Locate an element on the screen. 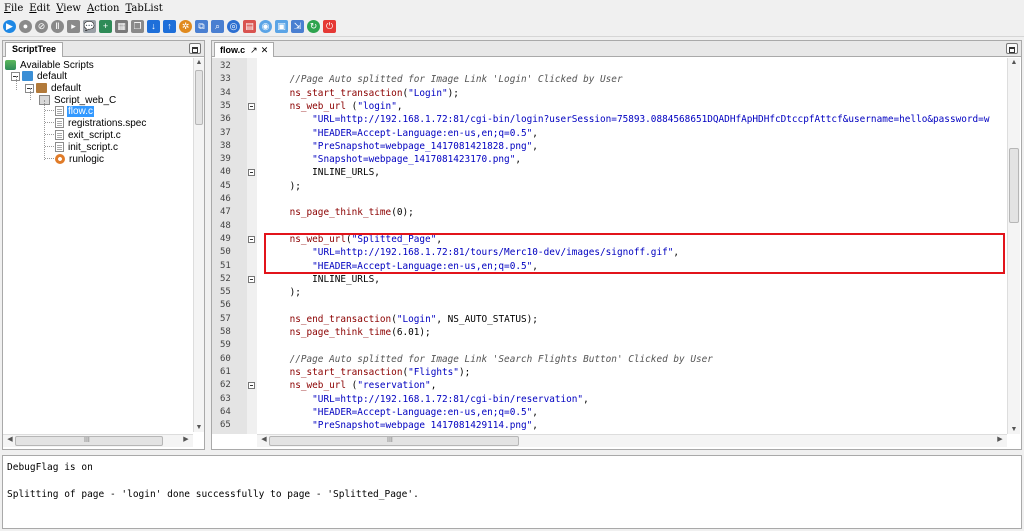  network-icon: ◉ is located at coordinates (265, 26).